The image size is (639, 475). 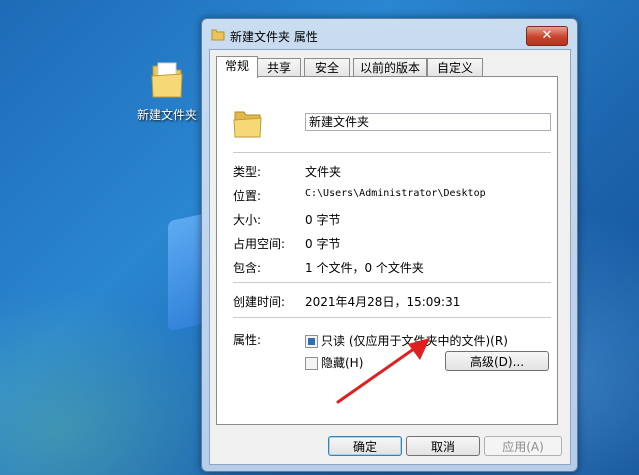 I want to click on contains-label: 包含:, so click(x=247, y=268).